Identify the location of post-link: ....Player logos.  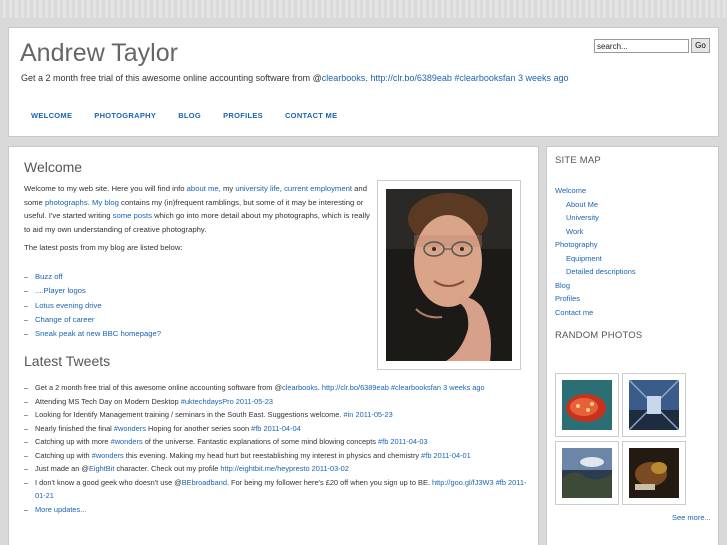
(60, 290).